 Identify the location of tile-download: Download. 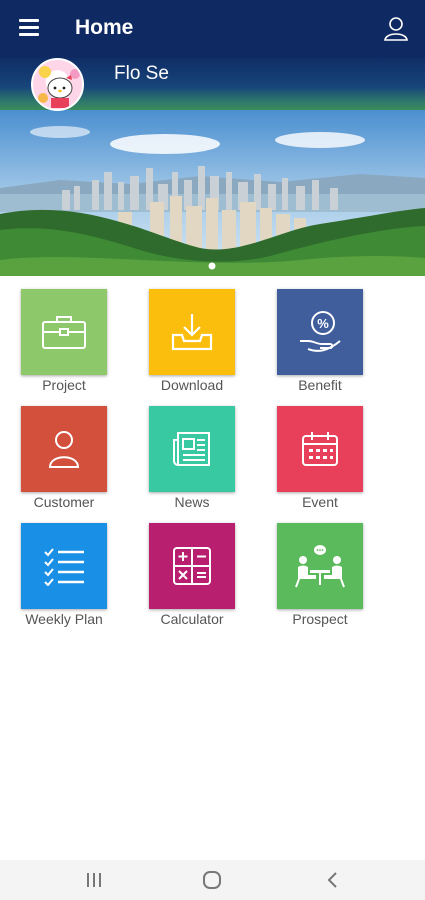
(192, 344).